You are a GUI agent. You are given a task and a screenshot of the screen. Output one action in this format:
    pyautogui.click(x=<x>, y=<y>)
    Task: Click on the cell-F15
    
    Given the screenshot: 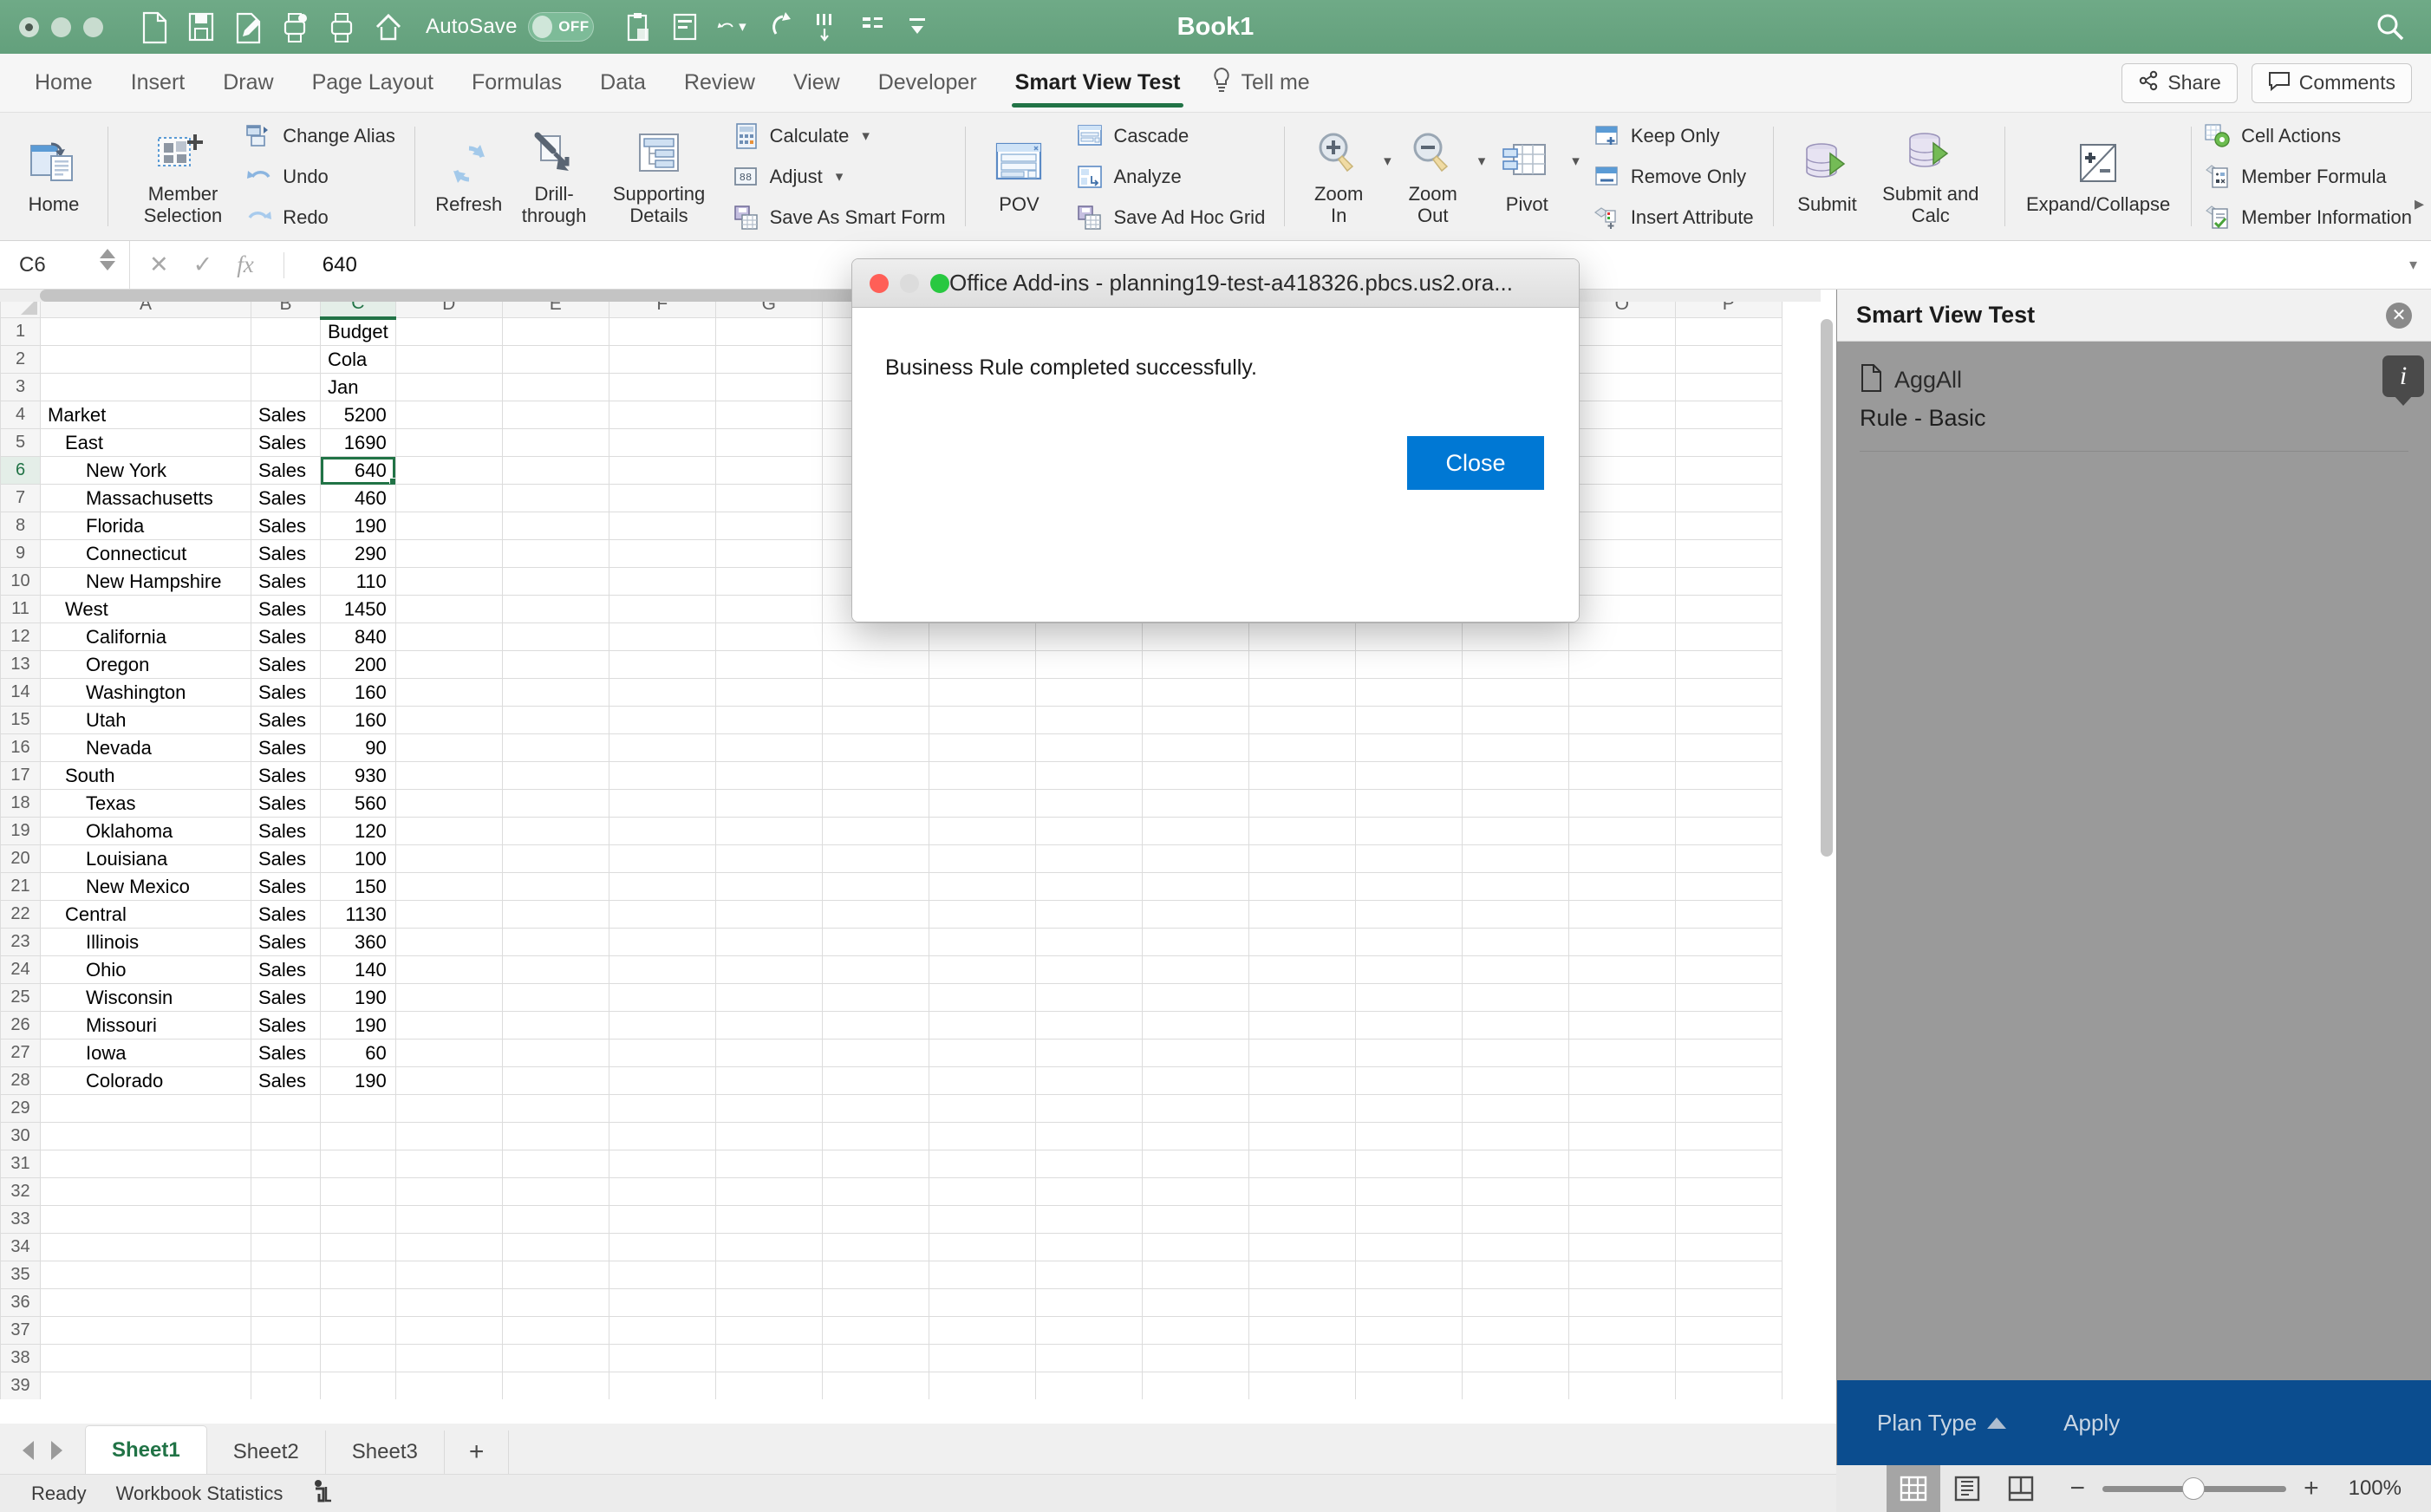 What is the action you would take?
    pyautogui.click(x=662, y=720)
    